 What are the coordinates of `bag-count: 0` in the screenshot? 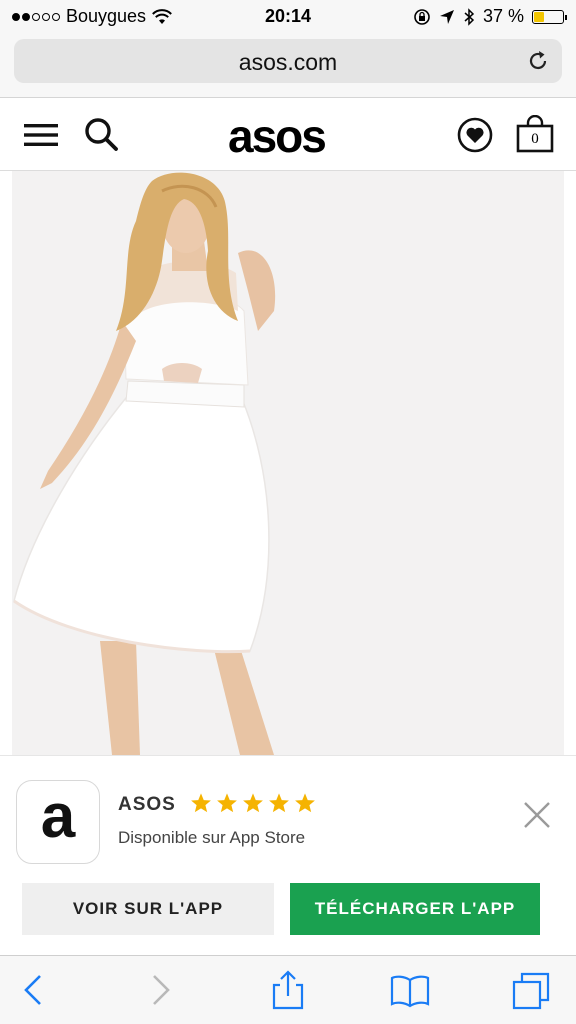 It's located at (535, 139).